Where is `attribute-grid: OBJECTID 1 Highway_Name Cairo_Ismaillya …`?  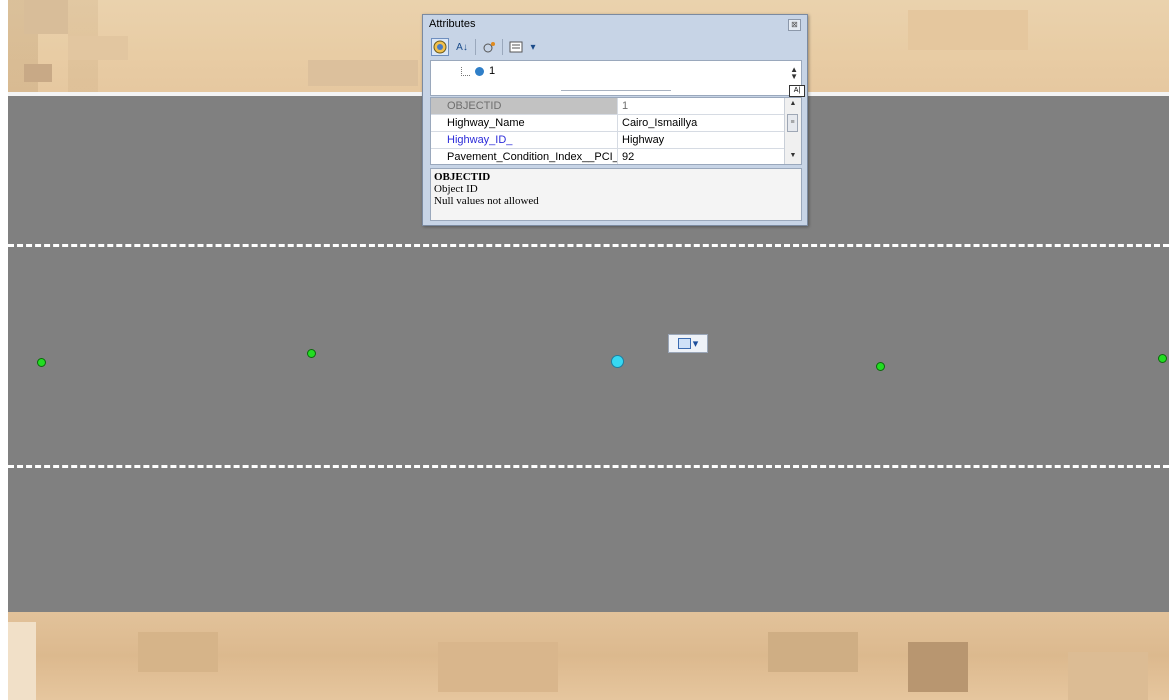 attribute-grid: OBJECTID 1 Highway_Name Cairo_Ismaillya … is located at coordinates (616, 131).